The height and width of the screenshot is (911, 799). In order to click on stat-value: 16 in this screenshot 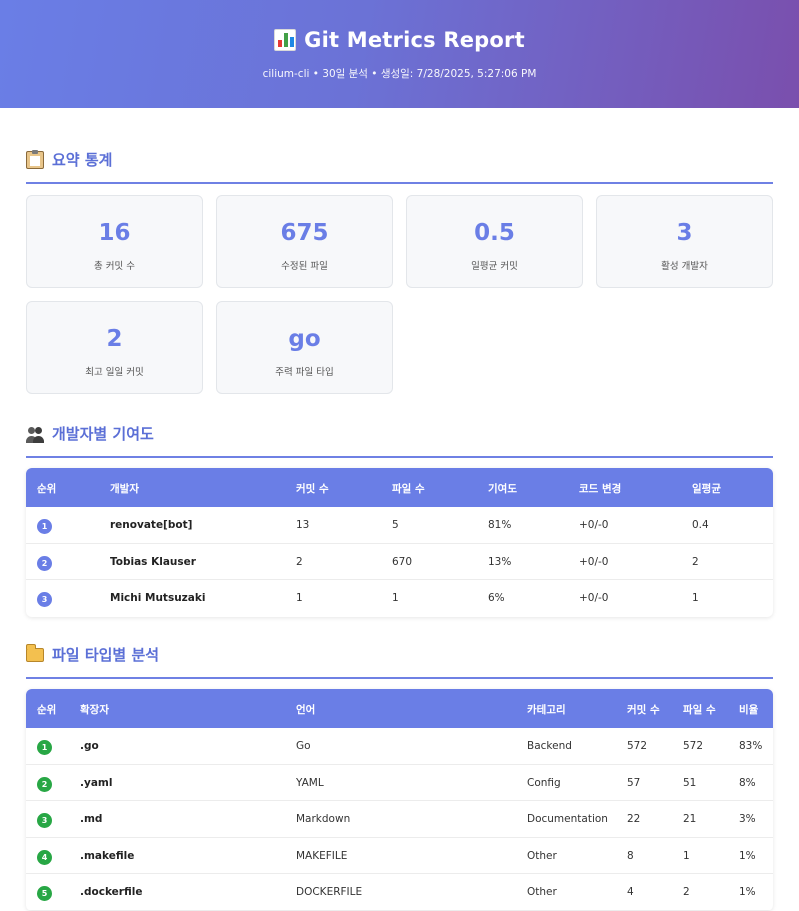, I will do `click(114, 233)`.